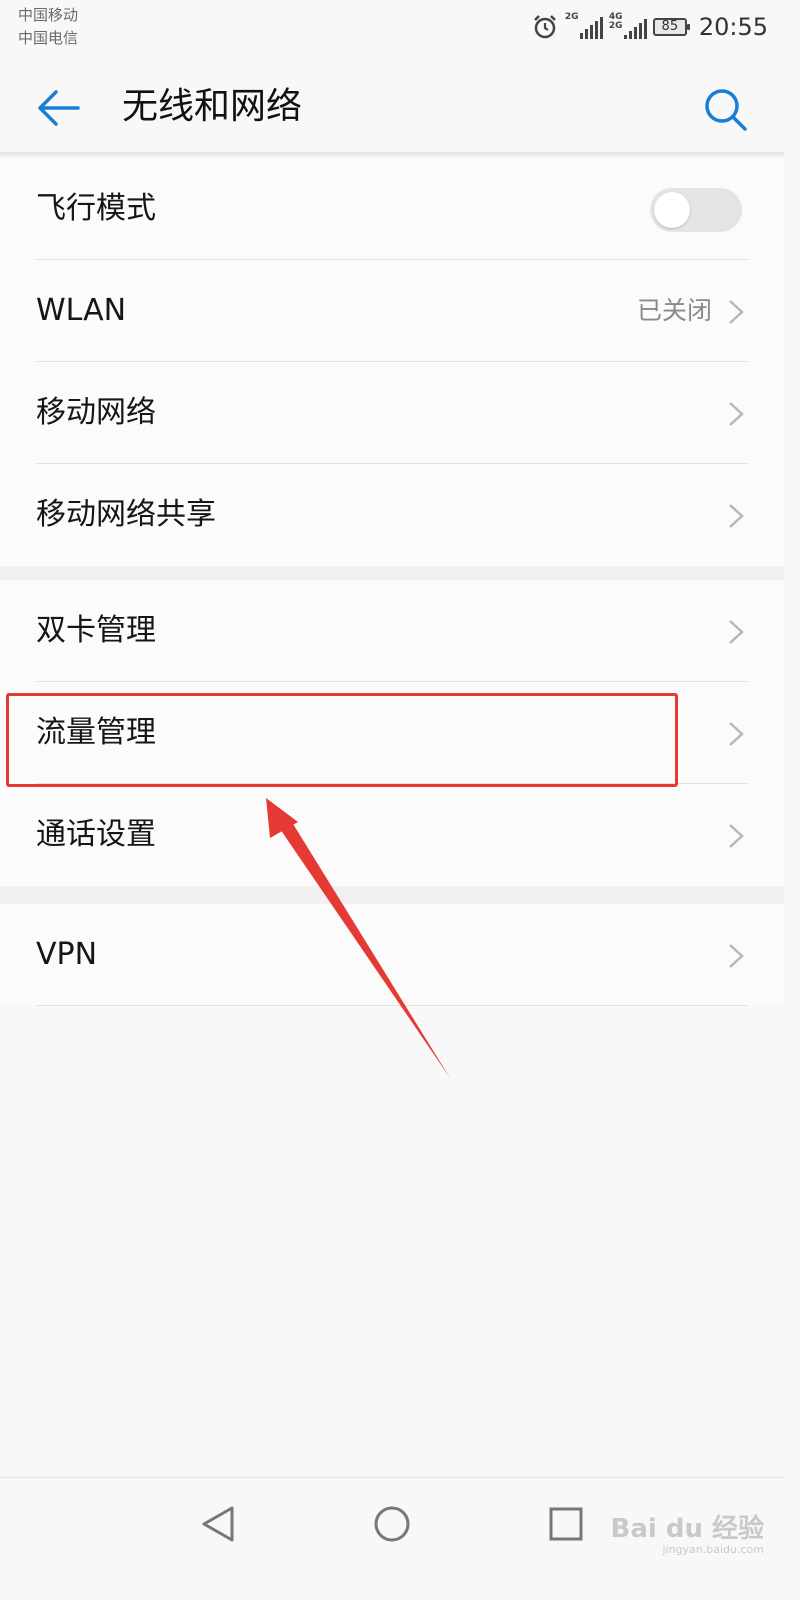 The width and height of the screenshot is (800, 1600). I want to click on arrow-left-icon, so click(59, 108).